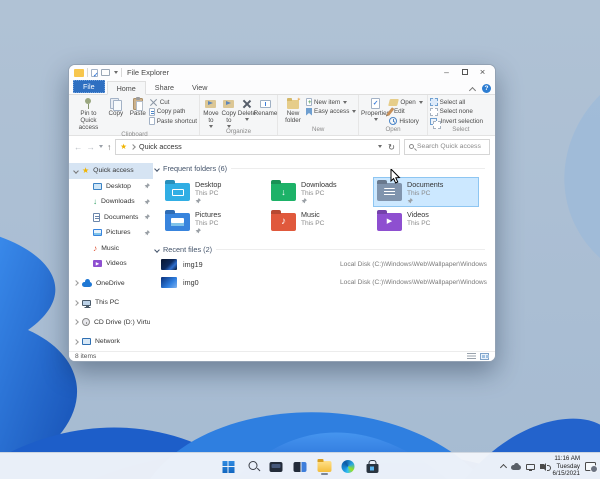 The image size is (600, 479). Describe the element at coordinates (471, 356) in the screenshot. I see `details-view-icon` at that location.